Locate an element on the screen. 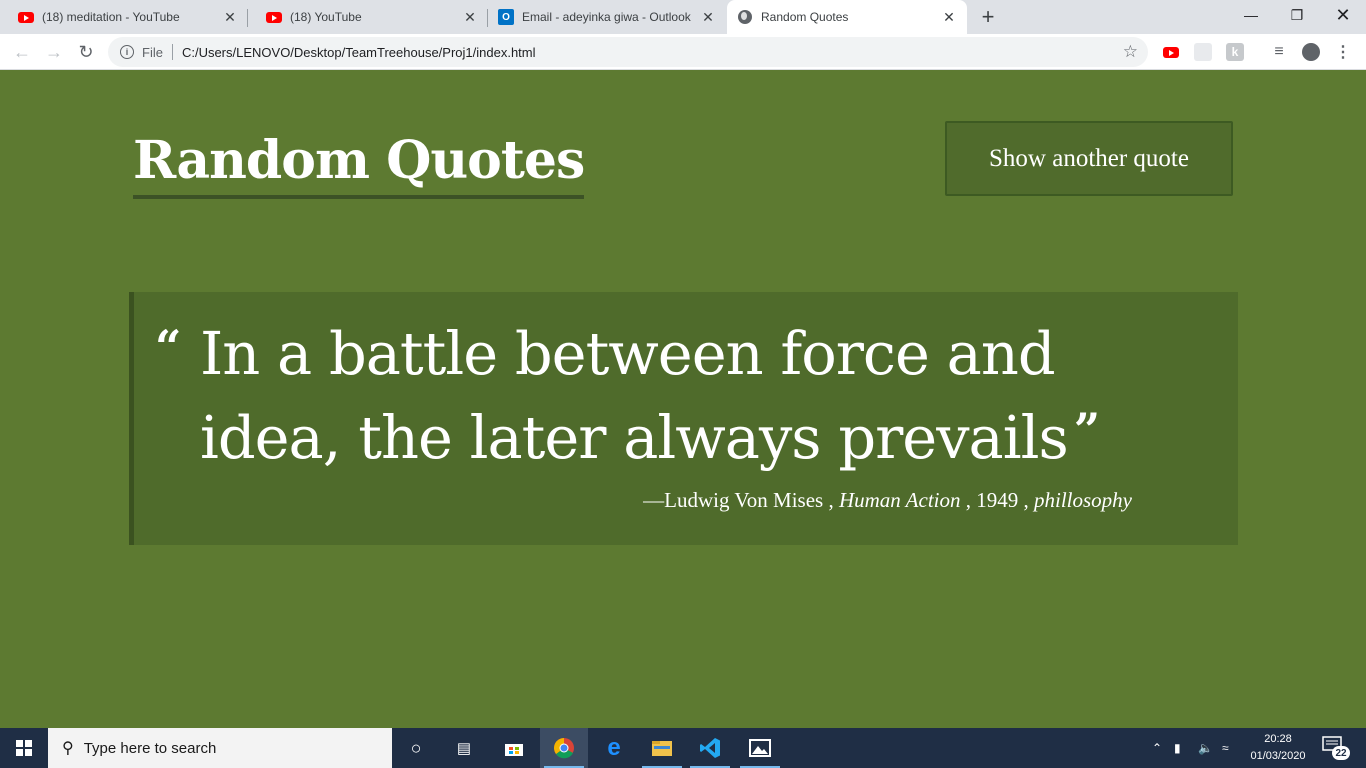 The width and height of the screenshot is (1366, 768). tab-random-quotes: Random Quotes ✕ is located at coordinates (847, 17).